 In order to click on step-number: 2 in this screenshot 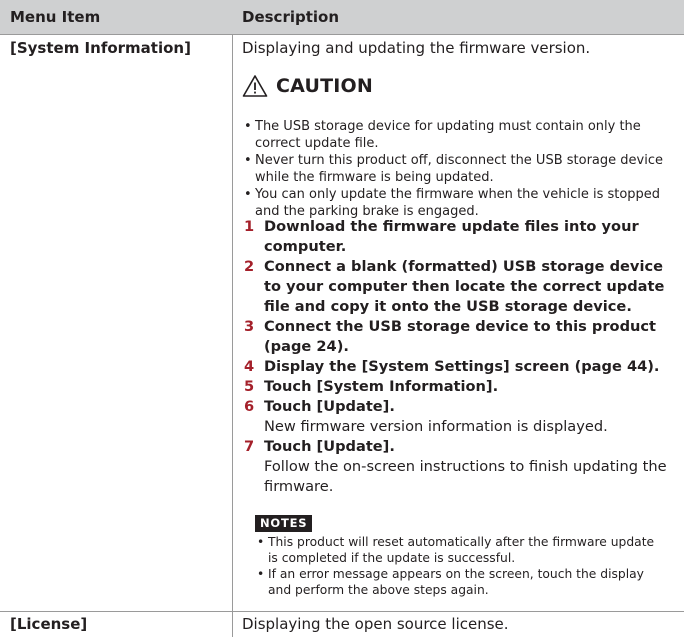, I will do `click(249, 266)`.